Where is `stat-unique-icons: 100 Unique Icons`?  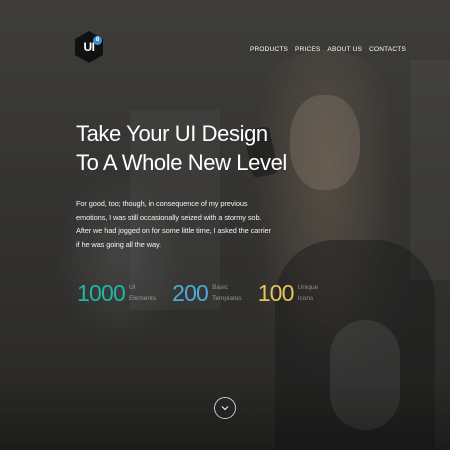
stat-unique-icons: 100 Unique Icons is located at coordinates (288, 293).